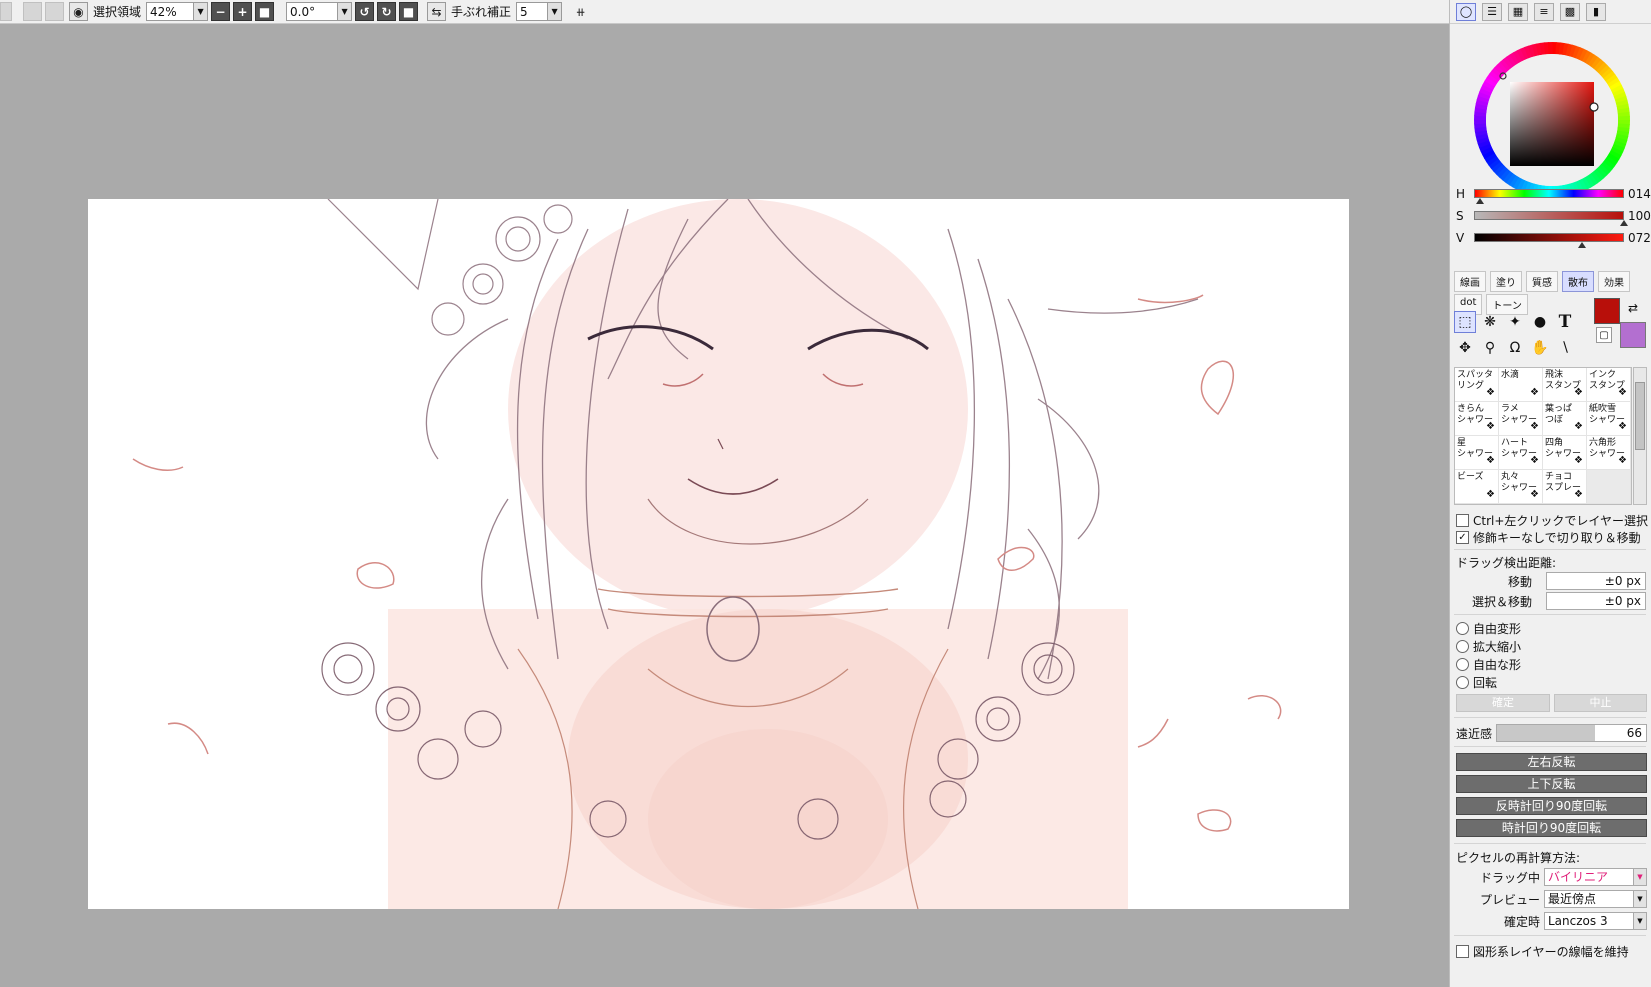 The image size is (1651, 987). I want to click on brush-item: インク スタンプ ❖, so click(1609, 385).